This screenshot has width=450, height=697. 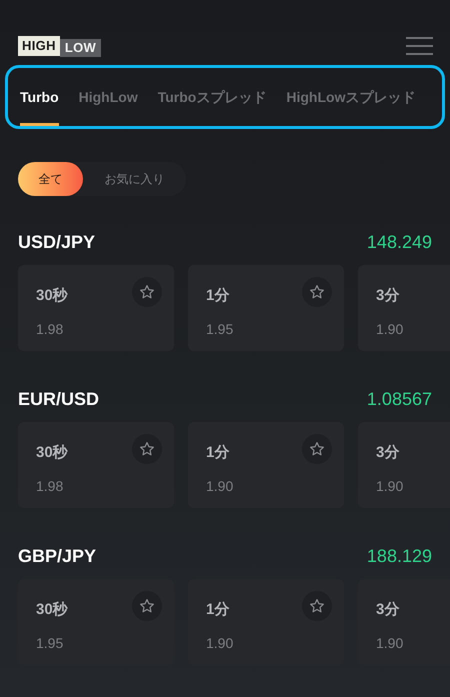 I want to click on price: 1.08567, so click(x=399, y=399).